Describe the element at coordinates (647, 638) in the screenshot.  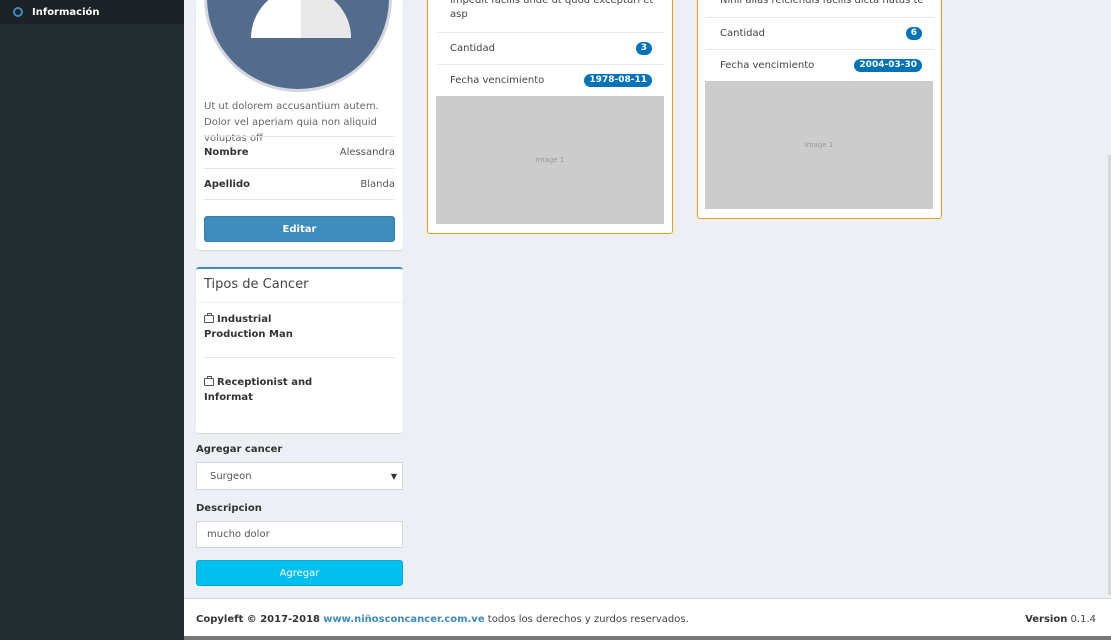
I see `bottom-strip` at that location.